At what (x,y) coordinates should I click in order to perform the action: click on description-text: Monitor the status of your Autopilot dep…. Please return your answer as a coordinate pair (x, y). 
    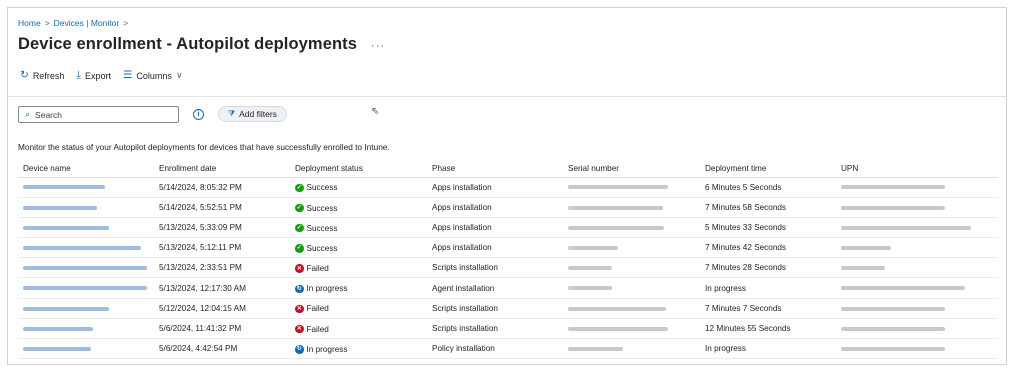
    Looking at the image, I should click on (204, 147).